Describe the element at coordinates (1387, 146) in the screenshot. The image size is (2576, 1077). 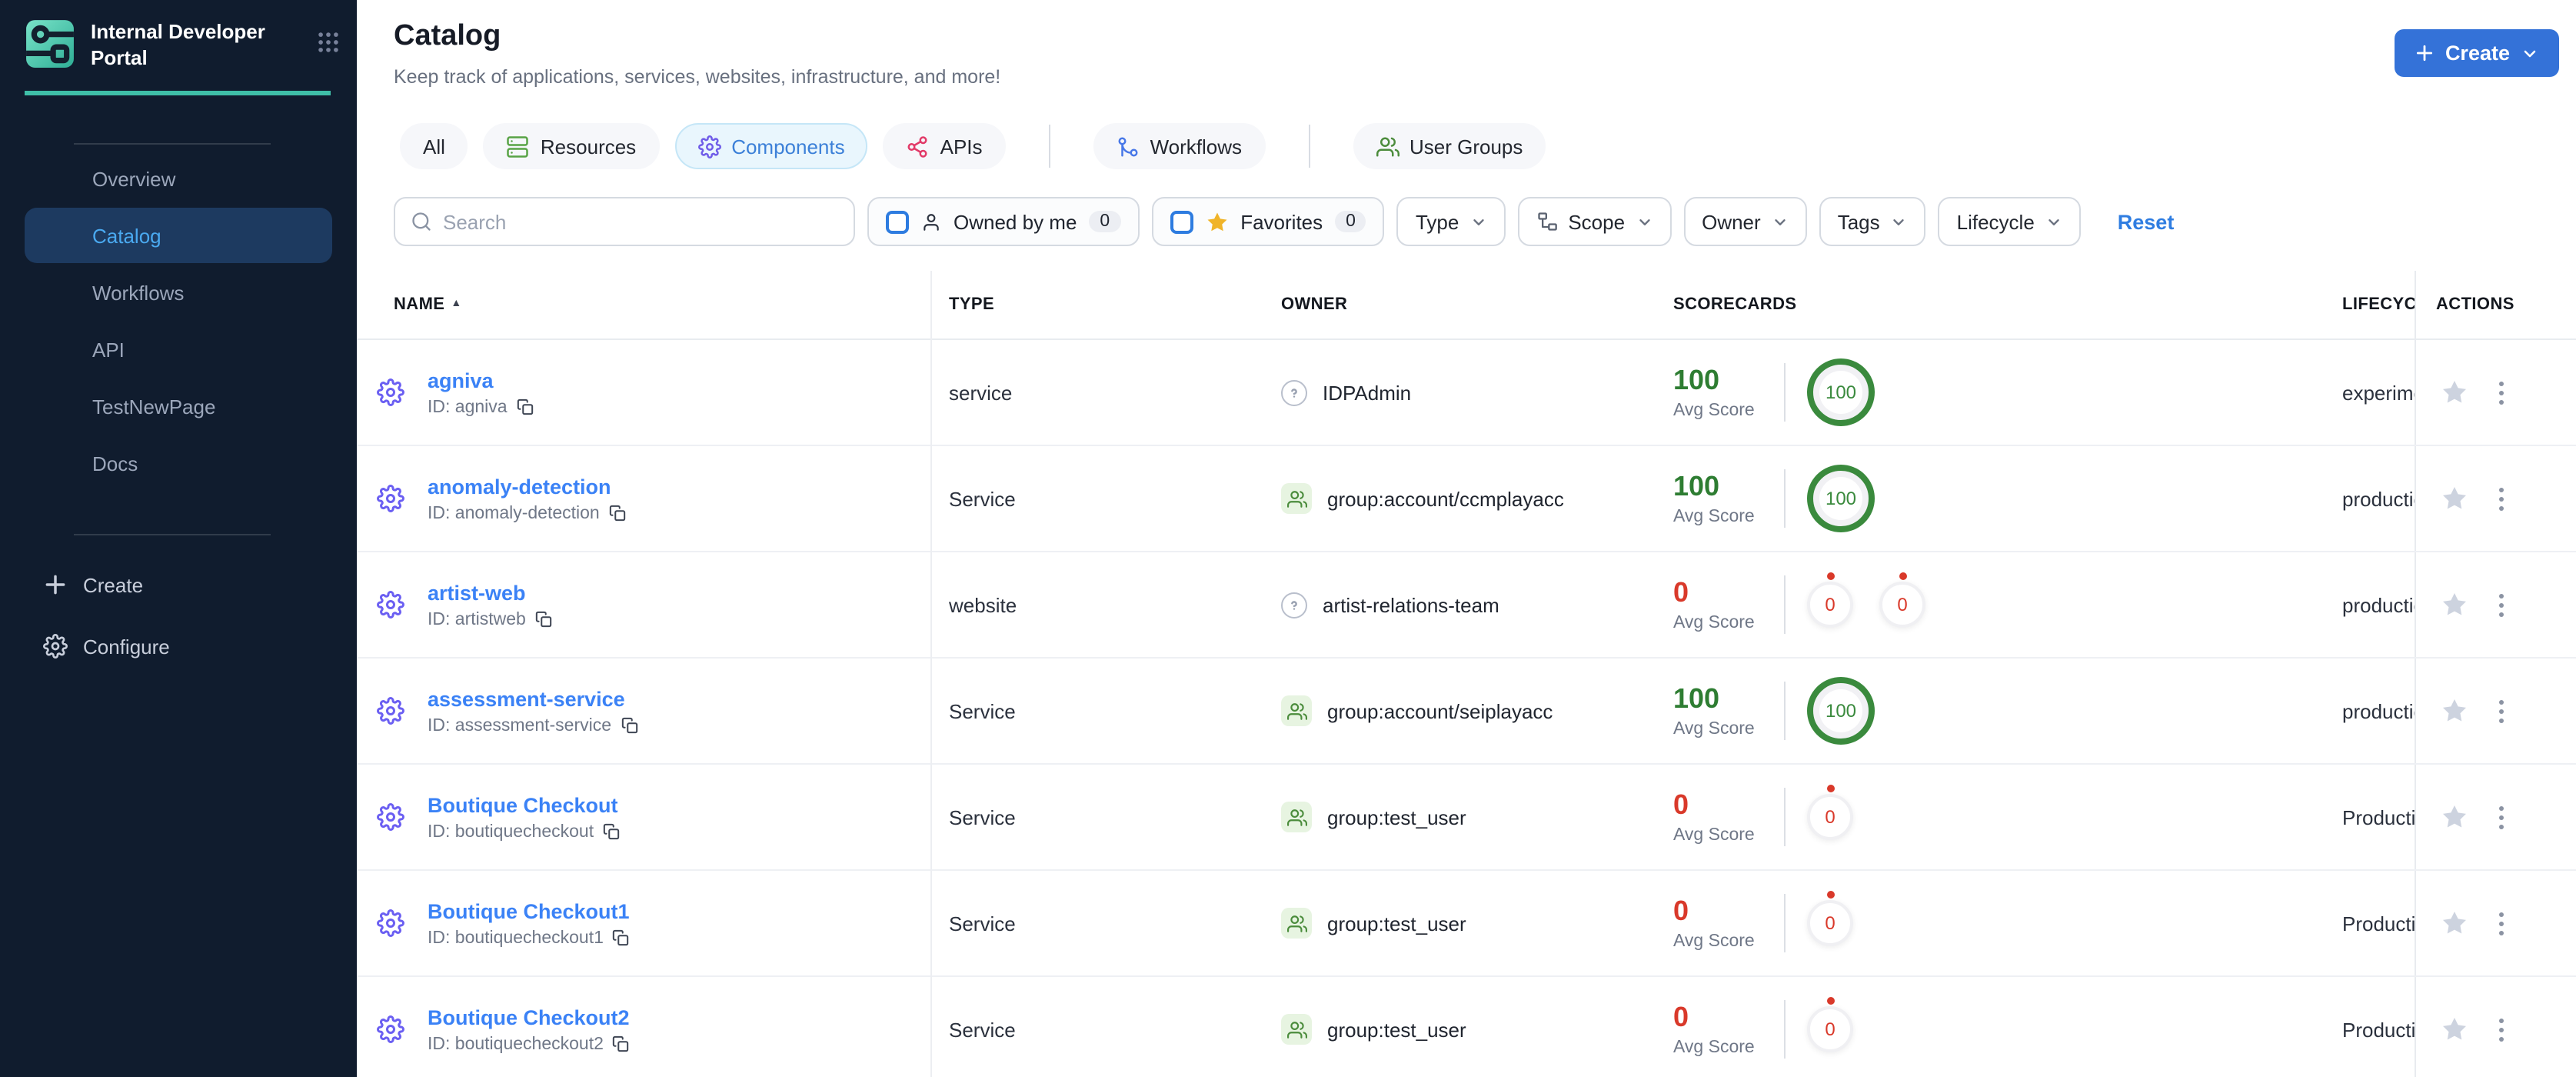
I see `users-icon` at that location.